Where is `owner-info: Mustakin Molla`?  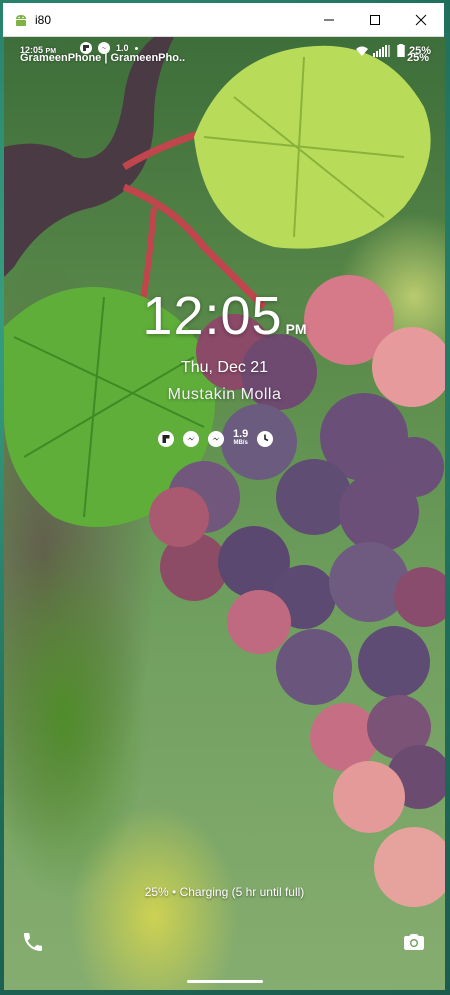
owner-info: Mustakin Molla is located at coordinates (224, 394).